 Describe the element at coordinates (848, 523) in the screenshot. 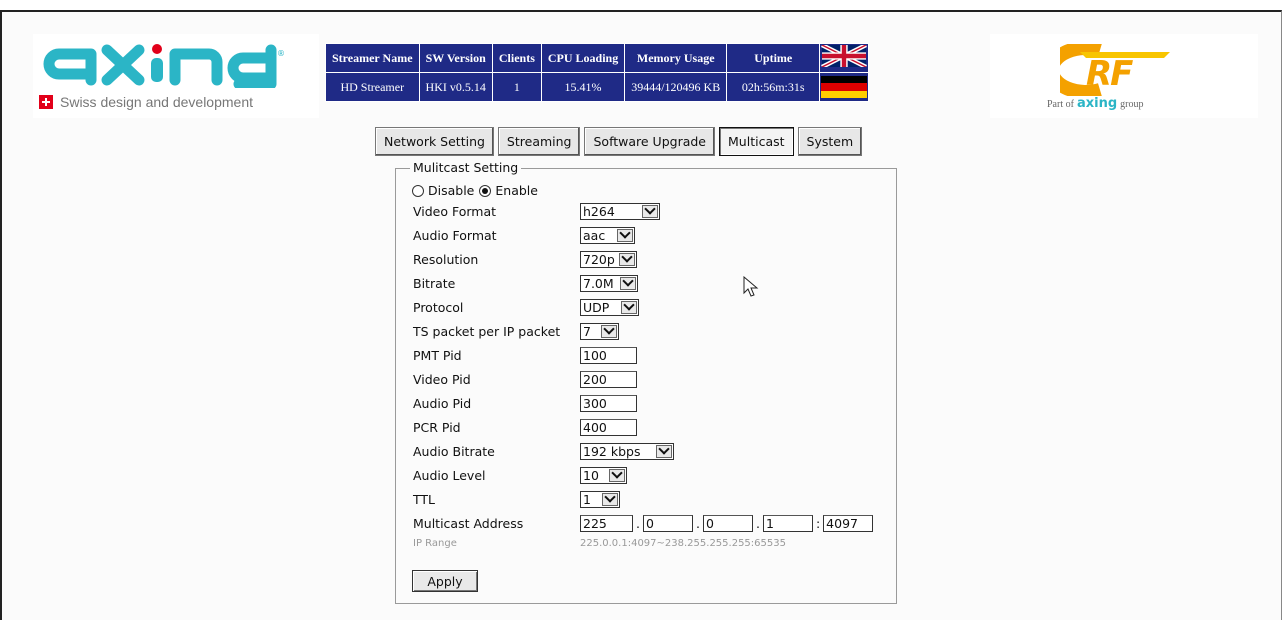

I see `port-input` at that location.